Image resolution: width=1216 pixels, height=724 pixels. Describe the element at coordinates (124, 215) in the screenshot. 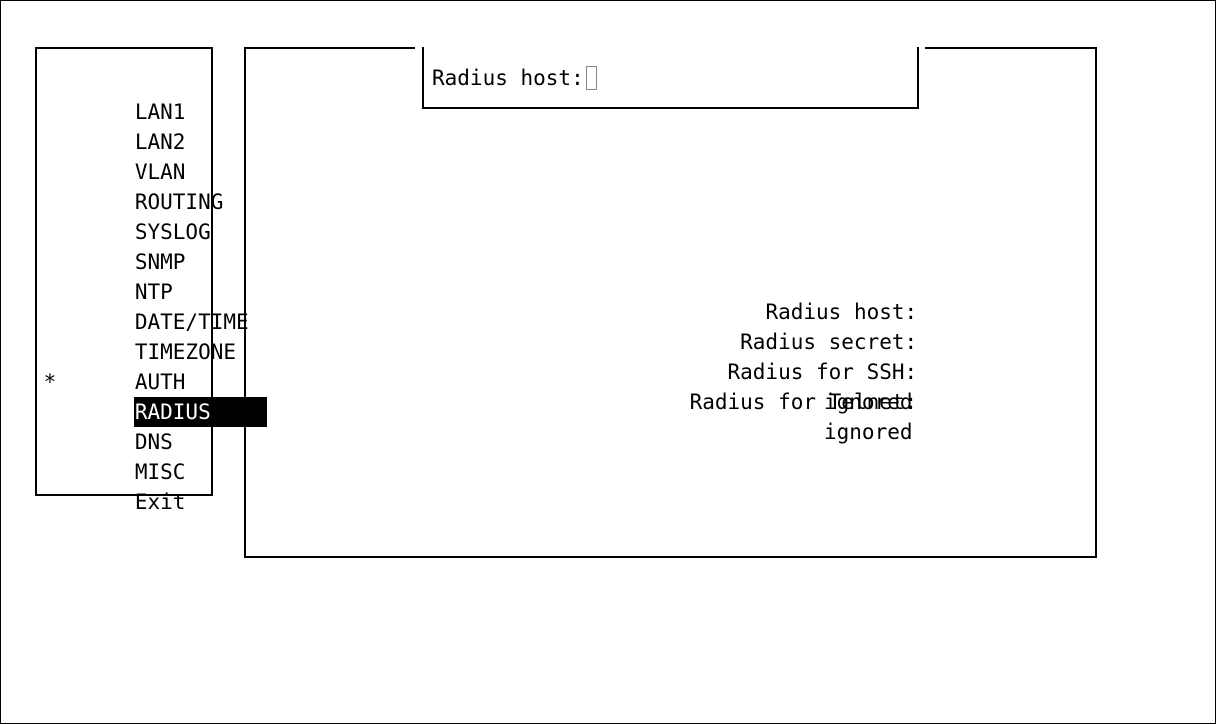

I see `menu-item-syslog: SYSLOG` at that location.